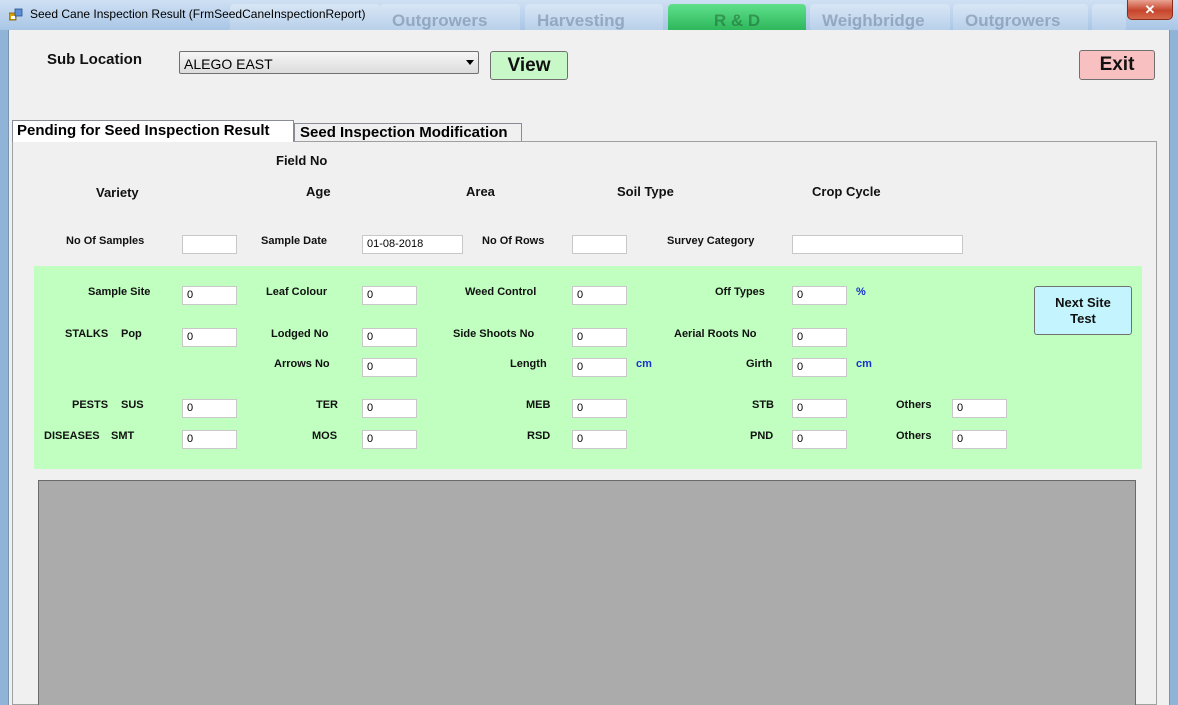 This screenshot has height=705, width=1178. What do you see at coordinates (494, 334) in the screenshot?
I see `side-shoots-no-label: Side Shoots No` at bounding box center [494, 334].